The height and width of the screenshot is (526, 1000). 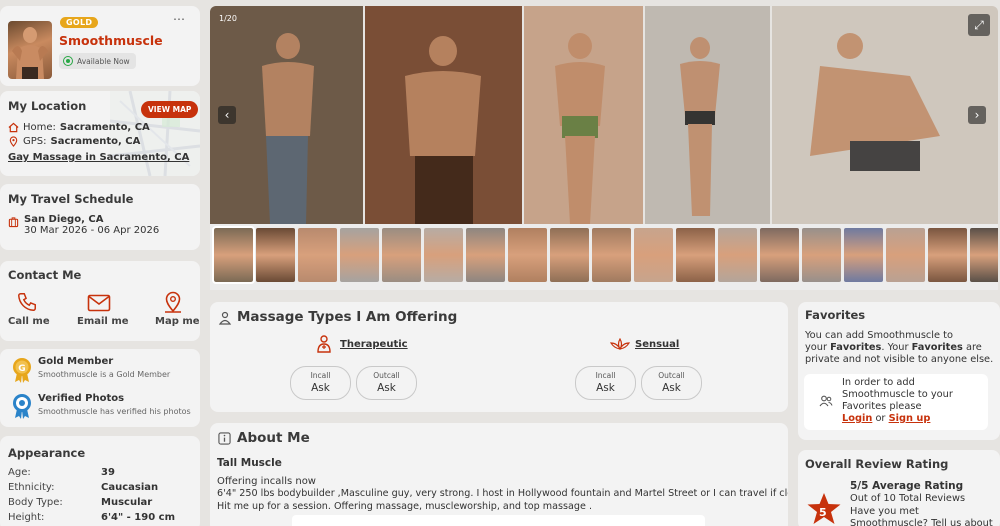 What do you see at coordinates (249, 463) in the screenshot?
I see `about-headline: Tall Muscle` at bounding box center [249, 463].